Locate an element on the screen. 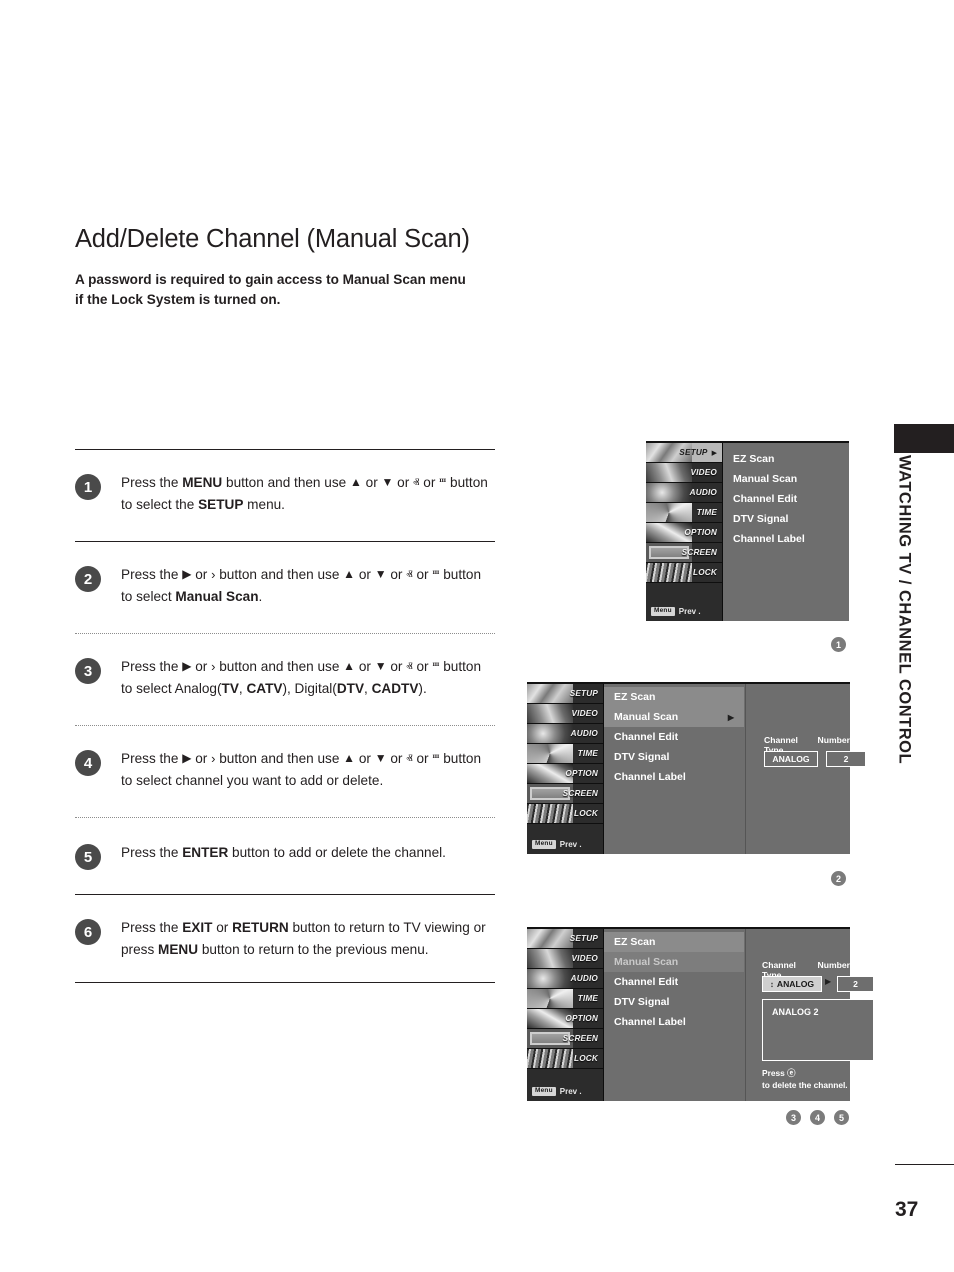 The height and width of the screenshot is (1272, 954). menu-button-badge: Menu is located at coordinates (544, 844).